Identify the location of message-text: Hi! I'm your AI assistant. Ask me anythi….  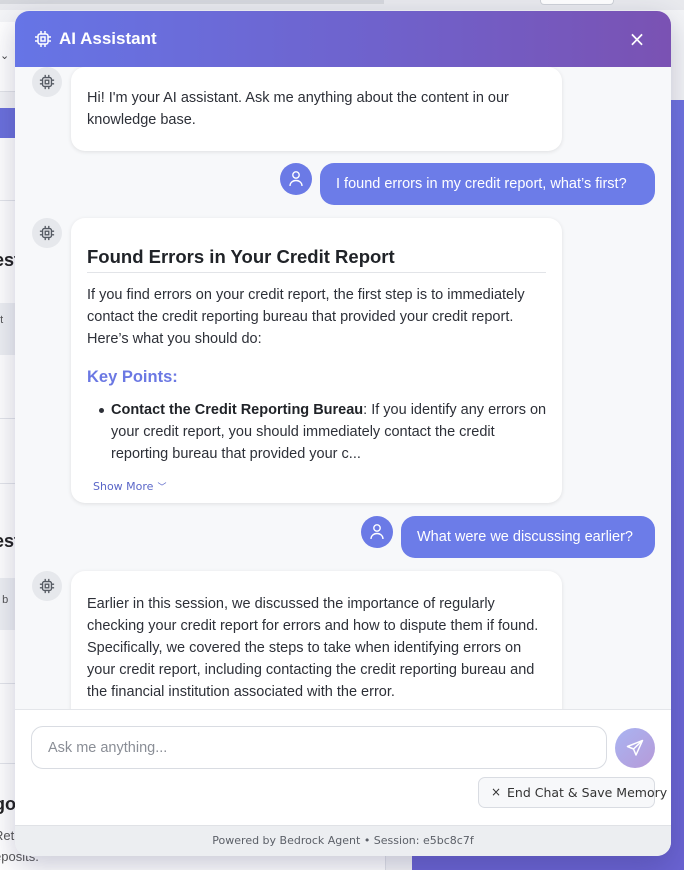
(298, 109).